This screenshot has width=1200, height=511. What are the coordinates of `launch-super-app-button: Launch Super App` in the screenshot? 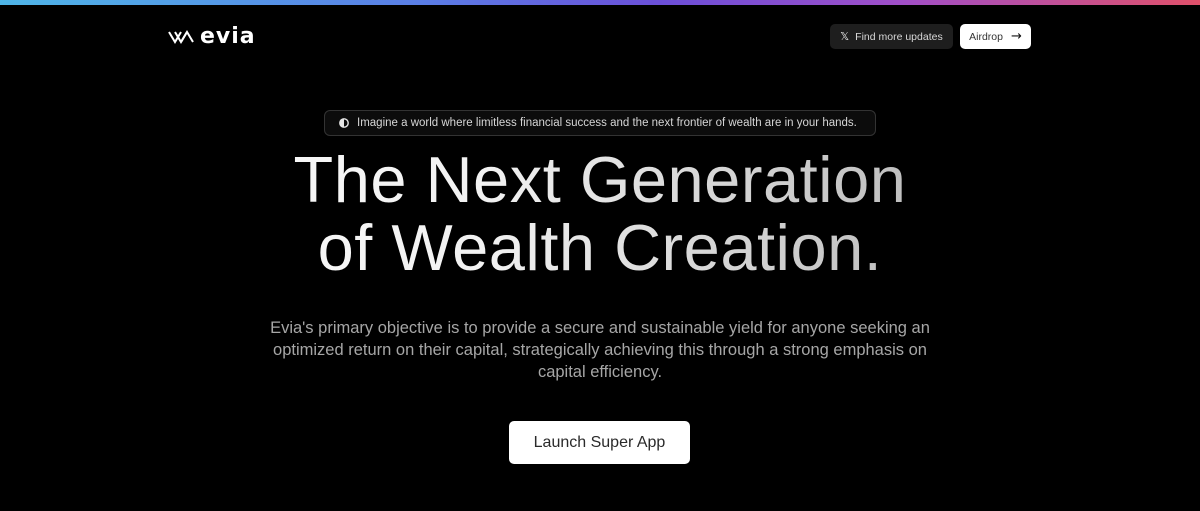 It's located at (599, 442).